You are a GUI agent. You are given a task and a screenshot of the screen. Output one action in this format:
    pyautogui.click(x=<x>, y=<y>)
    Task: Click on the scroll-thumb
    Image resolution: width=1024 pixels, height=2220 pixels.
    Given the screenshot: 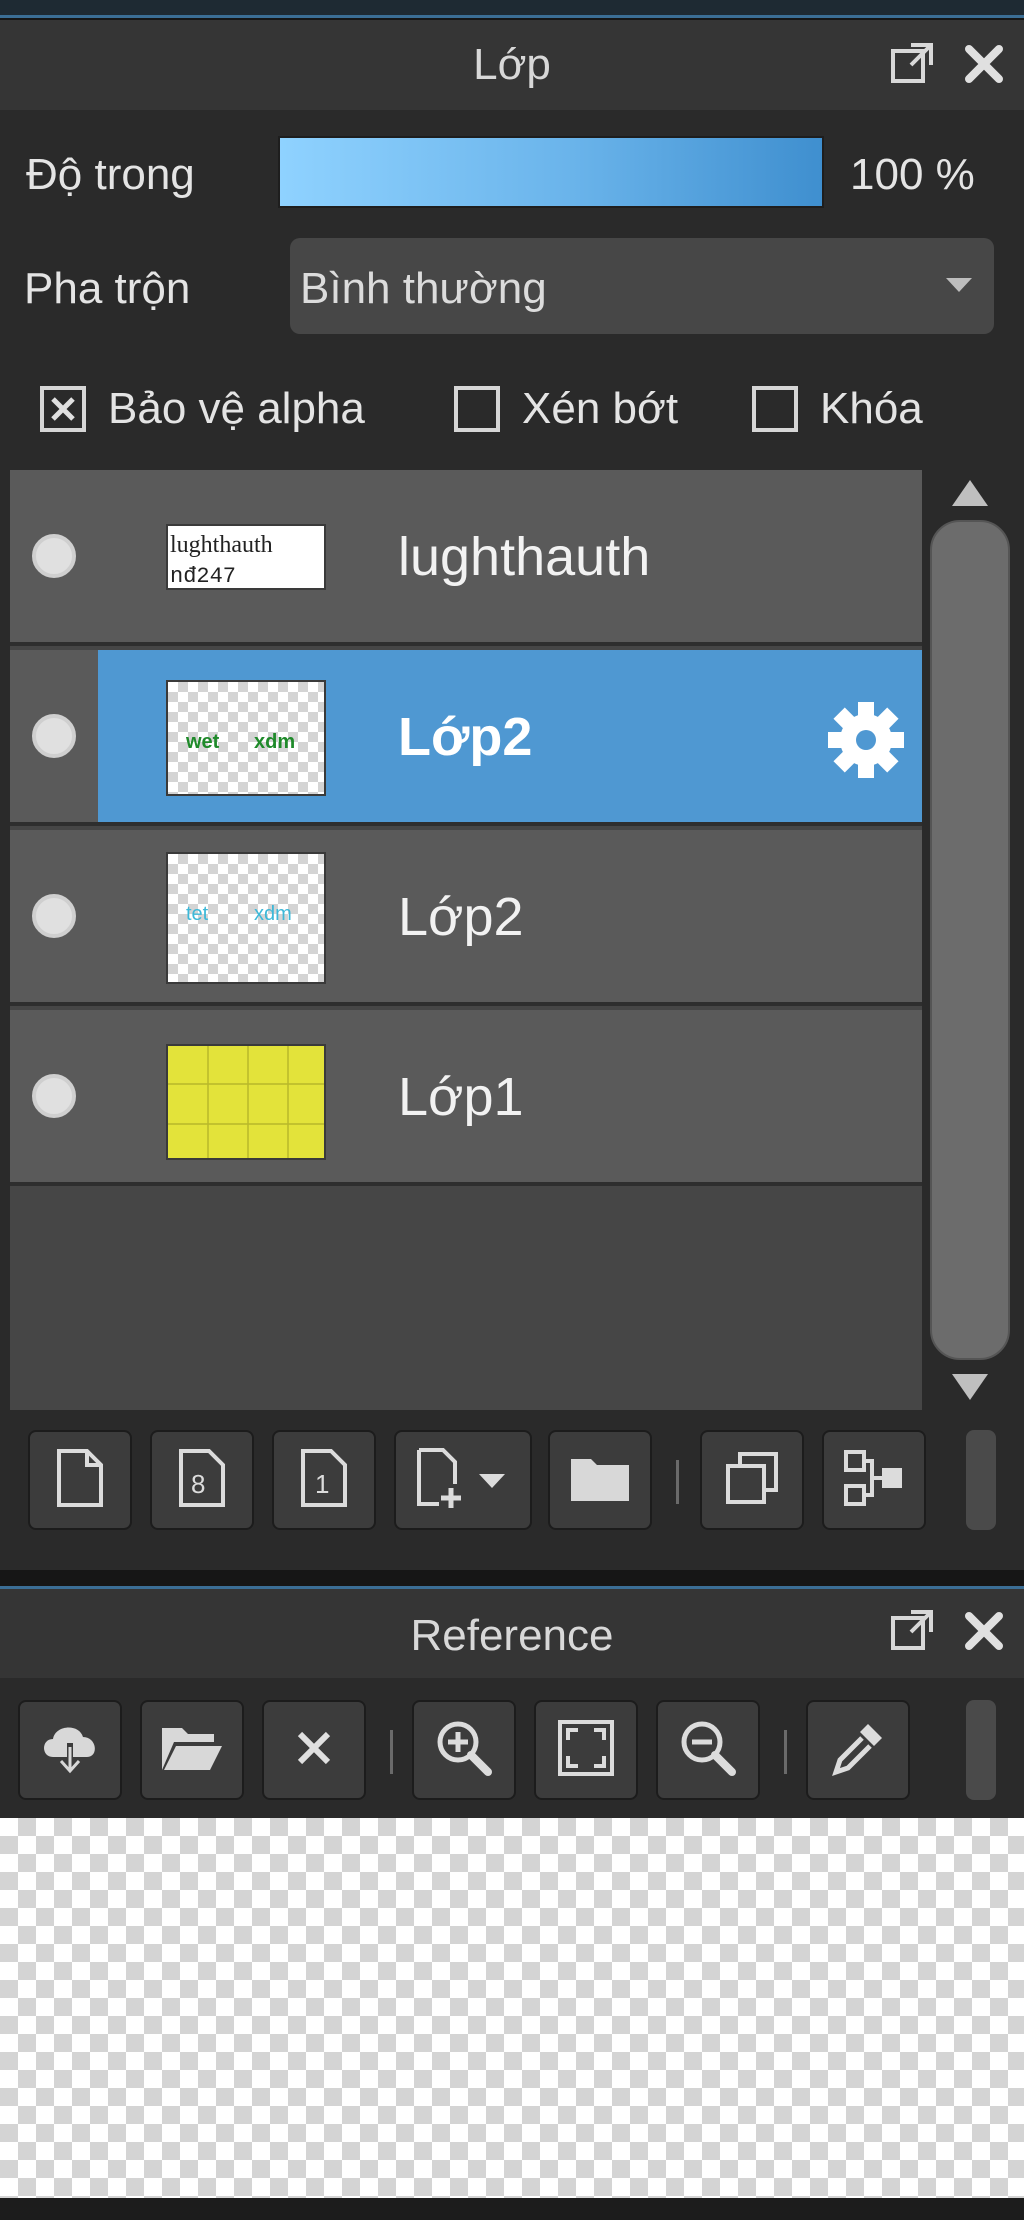 What is the action you would take?
    pyautogui.click(x=970, y=940)
    